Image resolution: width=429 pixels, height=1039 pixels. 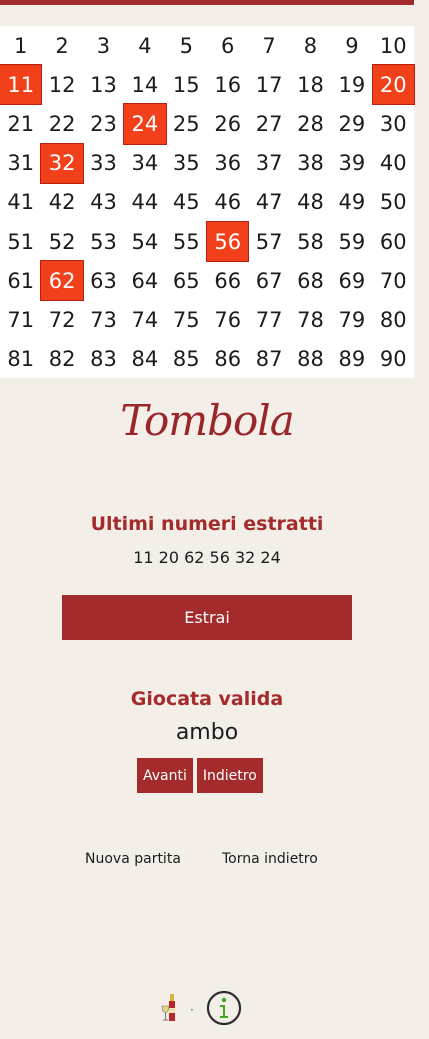 What do you see at coordinates (103, 123) in the screenshot?
I see `board-cell: 23` at bounding box center [103, 123].